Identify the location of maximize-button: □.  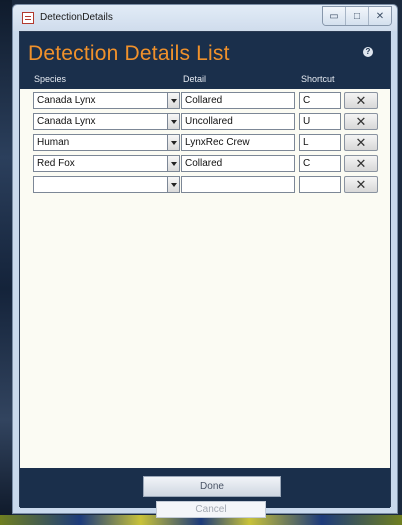
(357, 16).